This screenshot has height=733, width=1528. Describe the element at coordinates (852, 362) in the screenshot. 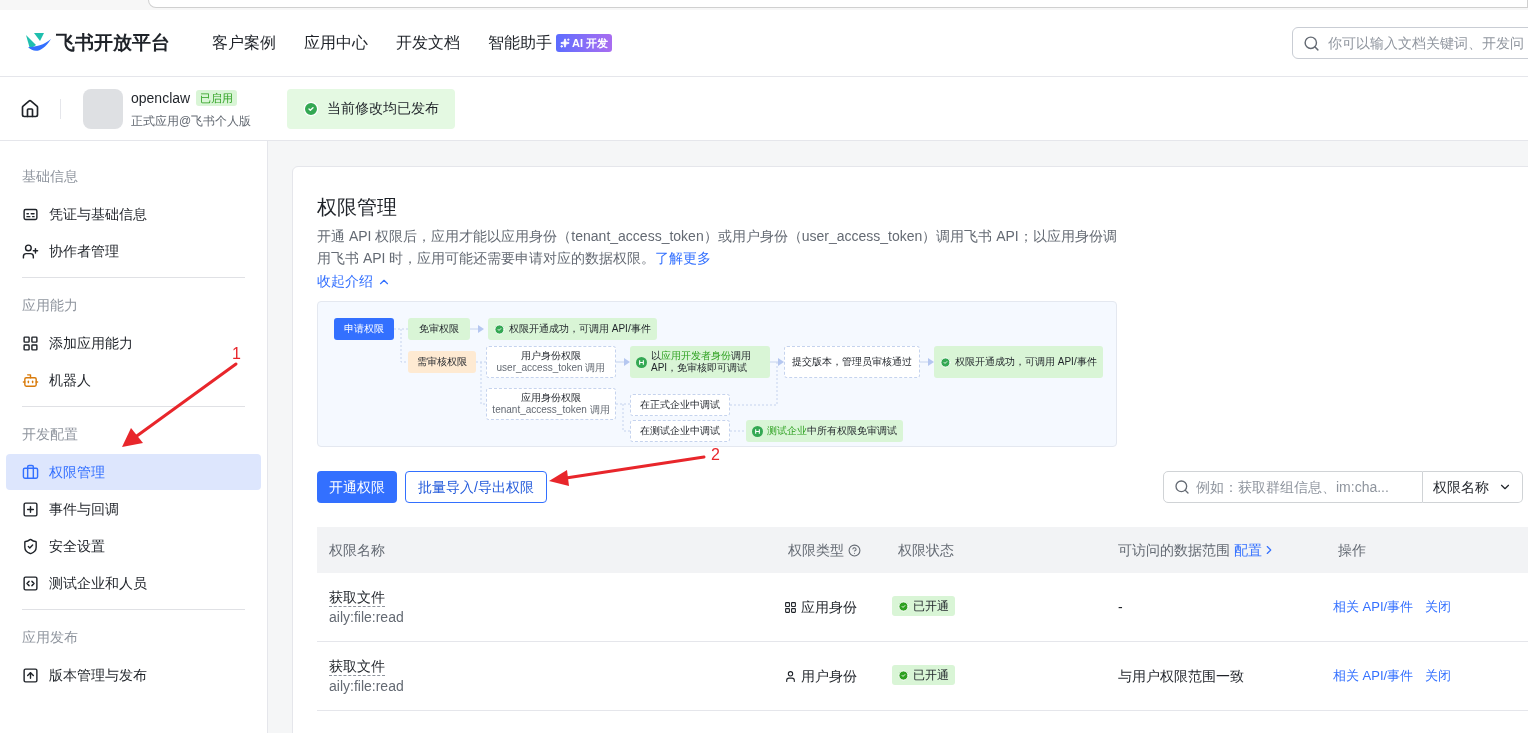

I see `flow-node-text: 提交版本，管理员审核通过` at that location.